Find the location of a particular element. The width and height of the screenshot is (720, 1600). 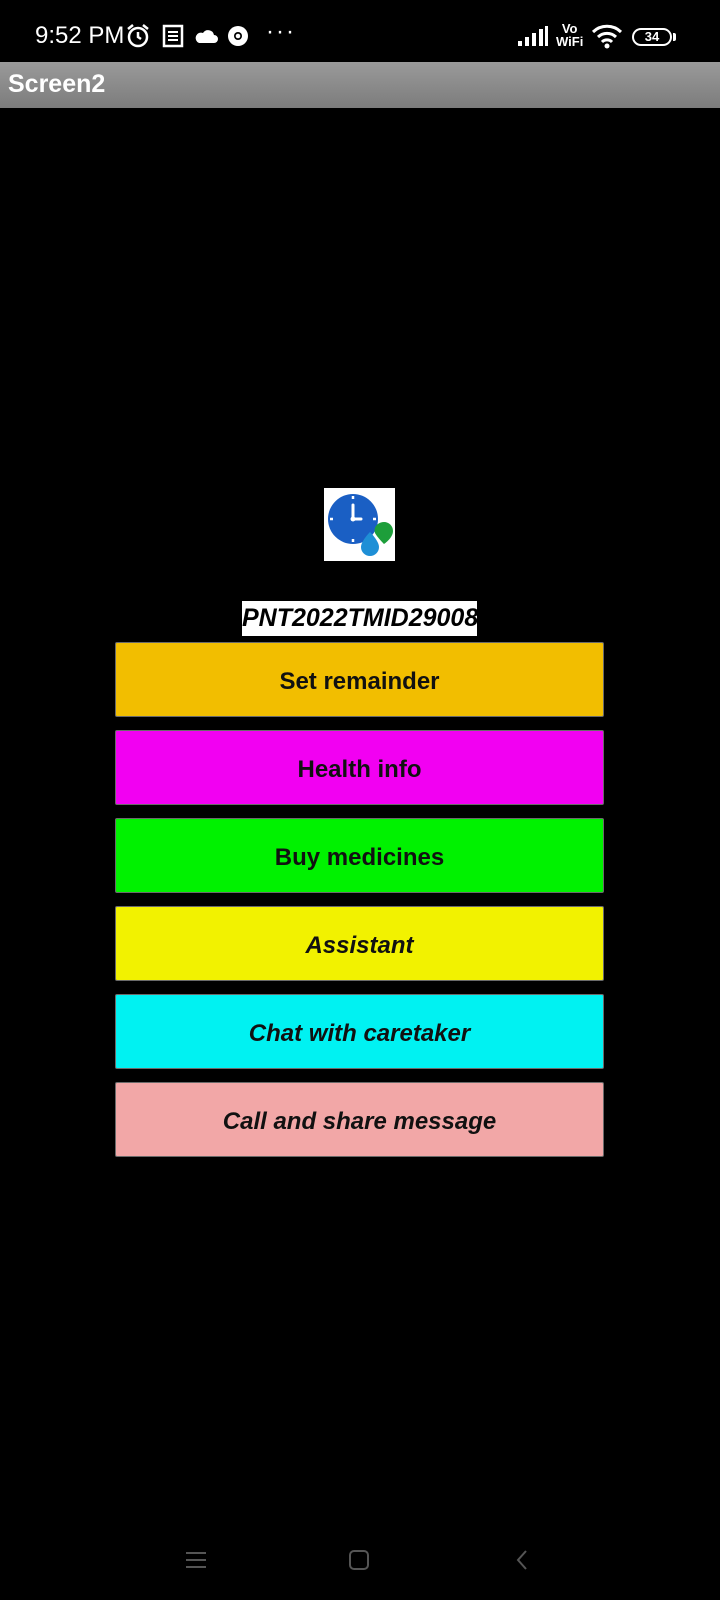

status-time: 9:52 PM is located at coordinates (80, 35).